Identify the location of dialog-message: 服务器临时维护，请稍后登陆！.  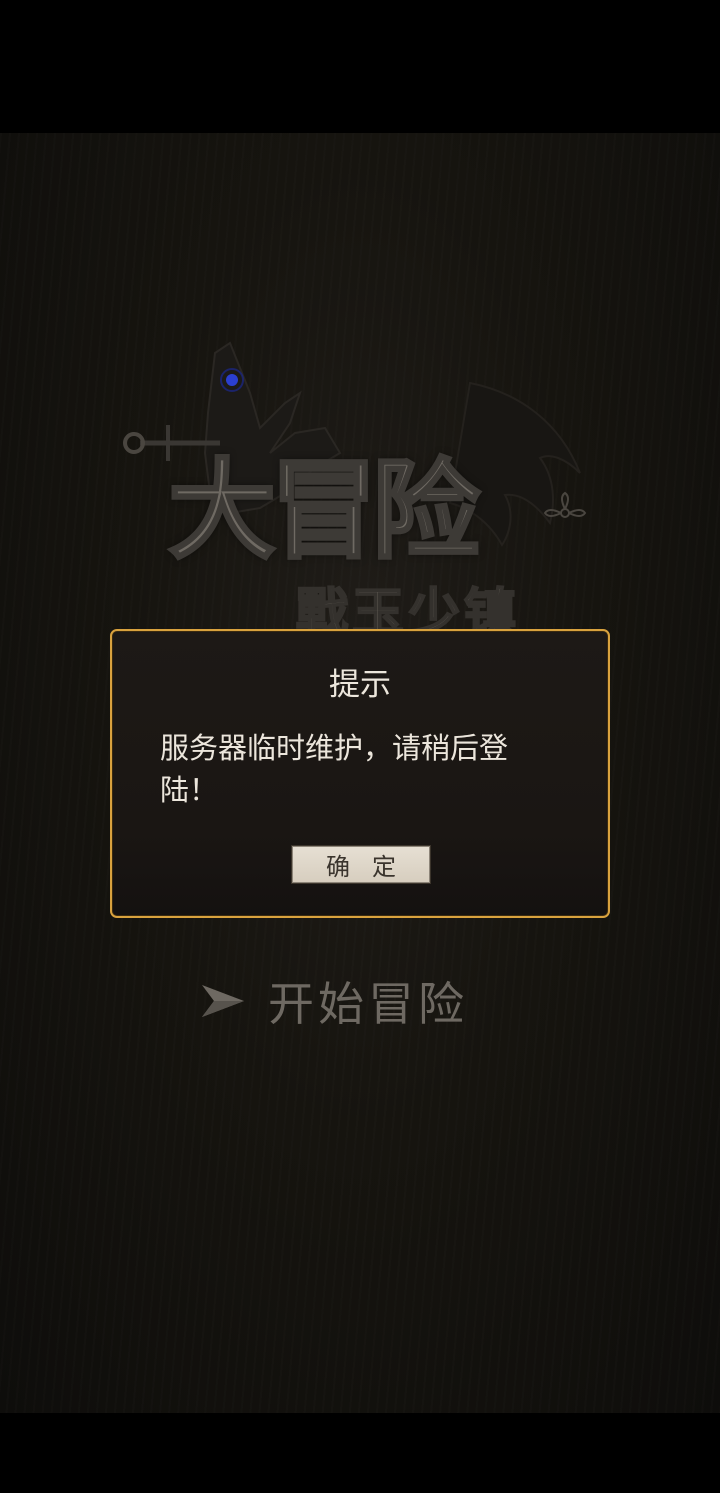
(334, 769).